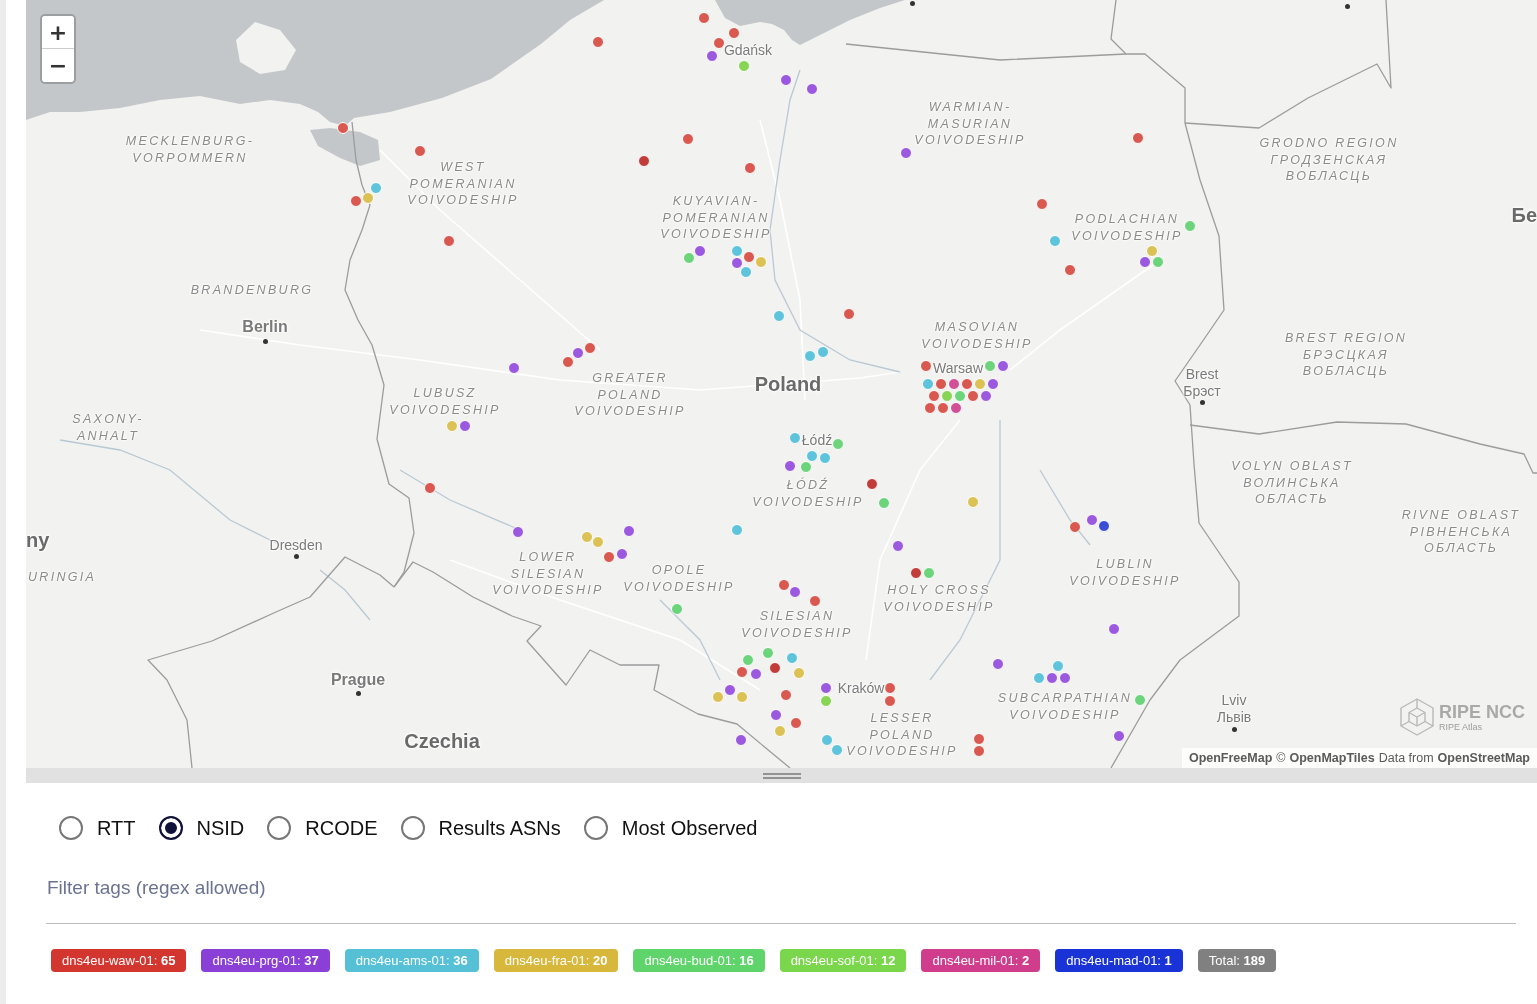  I want to click on radio-label: Most Observed, so click(689, 828).